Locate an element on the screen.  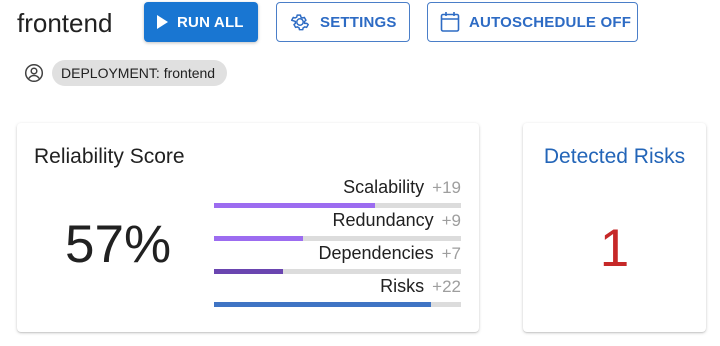
metric-name: Risks is located at coordinates (402, 286).